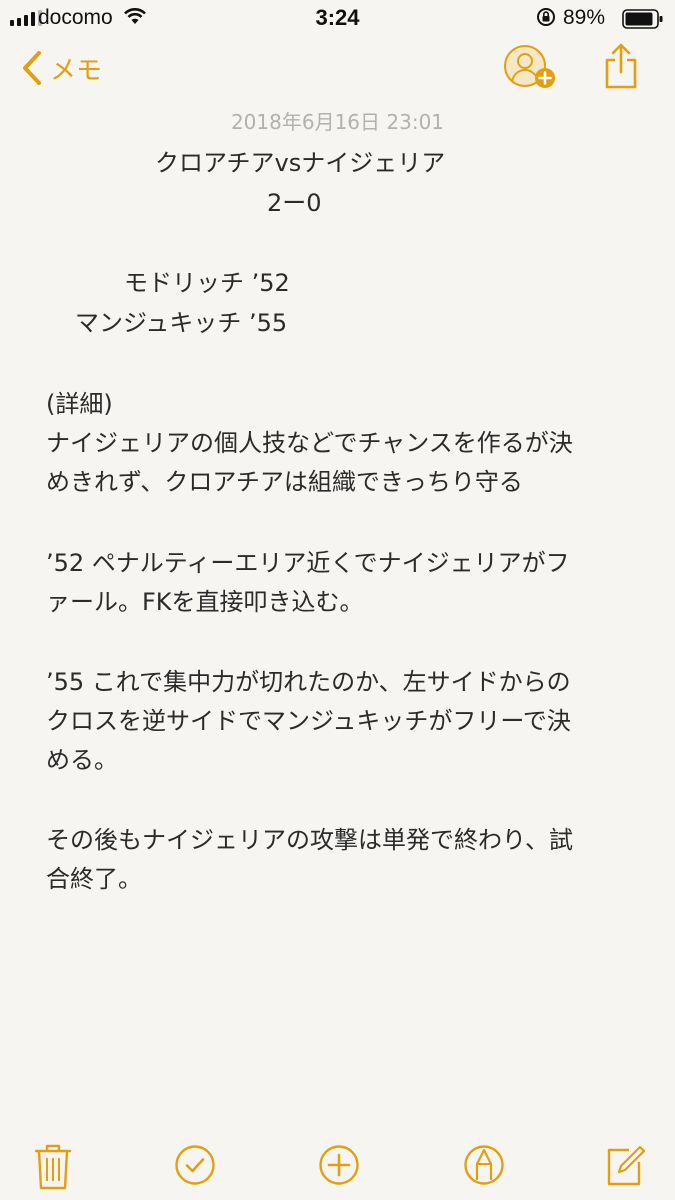 Image resolution: width=675 pixels, height=1200 pixels. I want to click on trash-icon, so click(53, 1167).